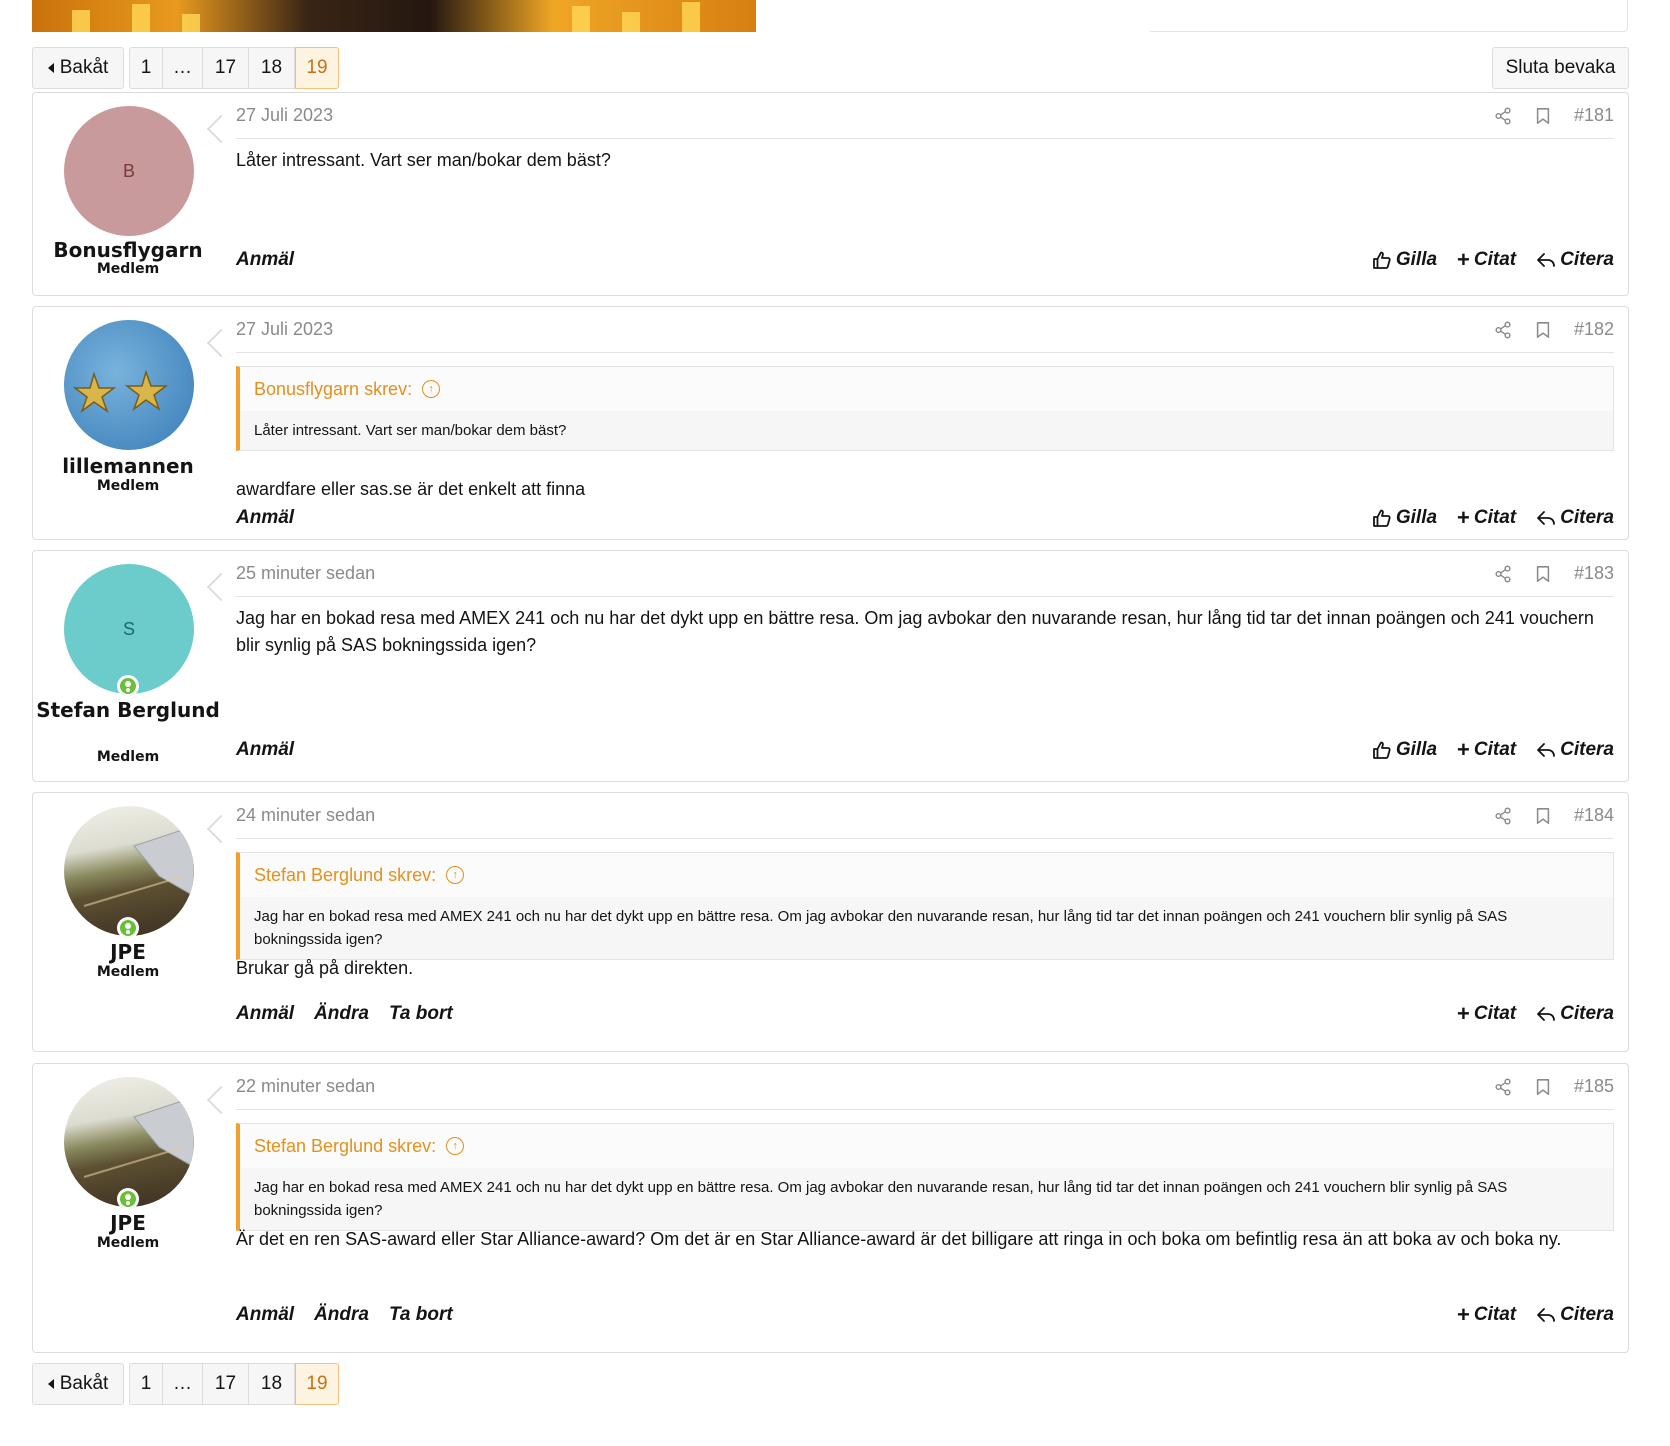  What do you see at coordinates (431, 389) in the screenshot?
I see `arrow-up-circle-icon: ↑` at bounding box center [431, 389].